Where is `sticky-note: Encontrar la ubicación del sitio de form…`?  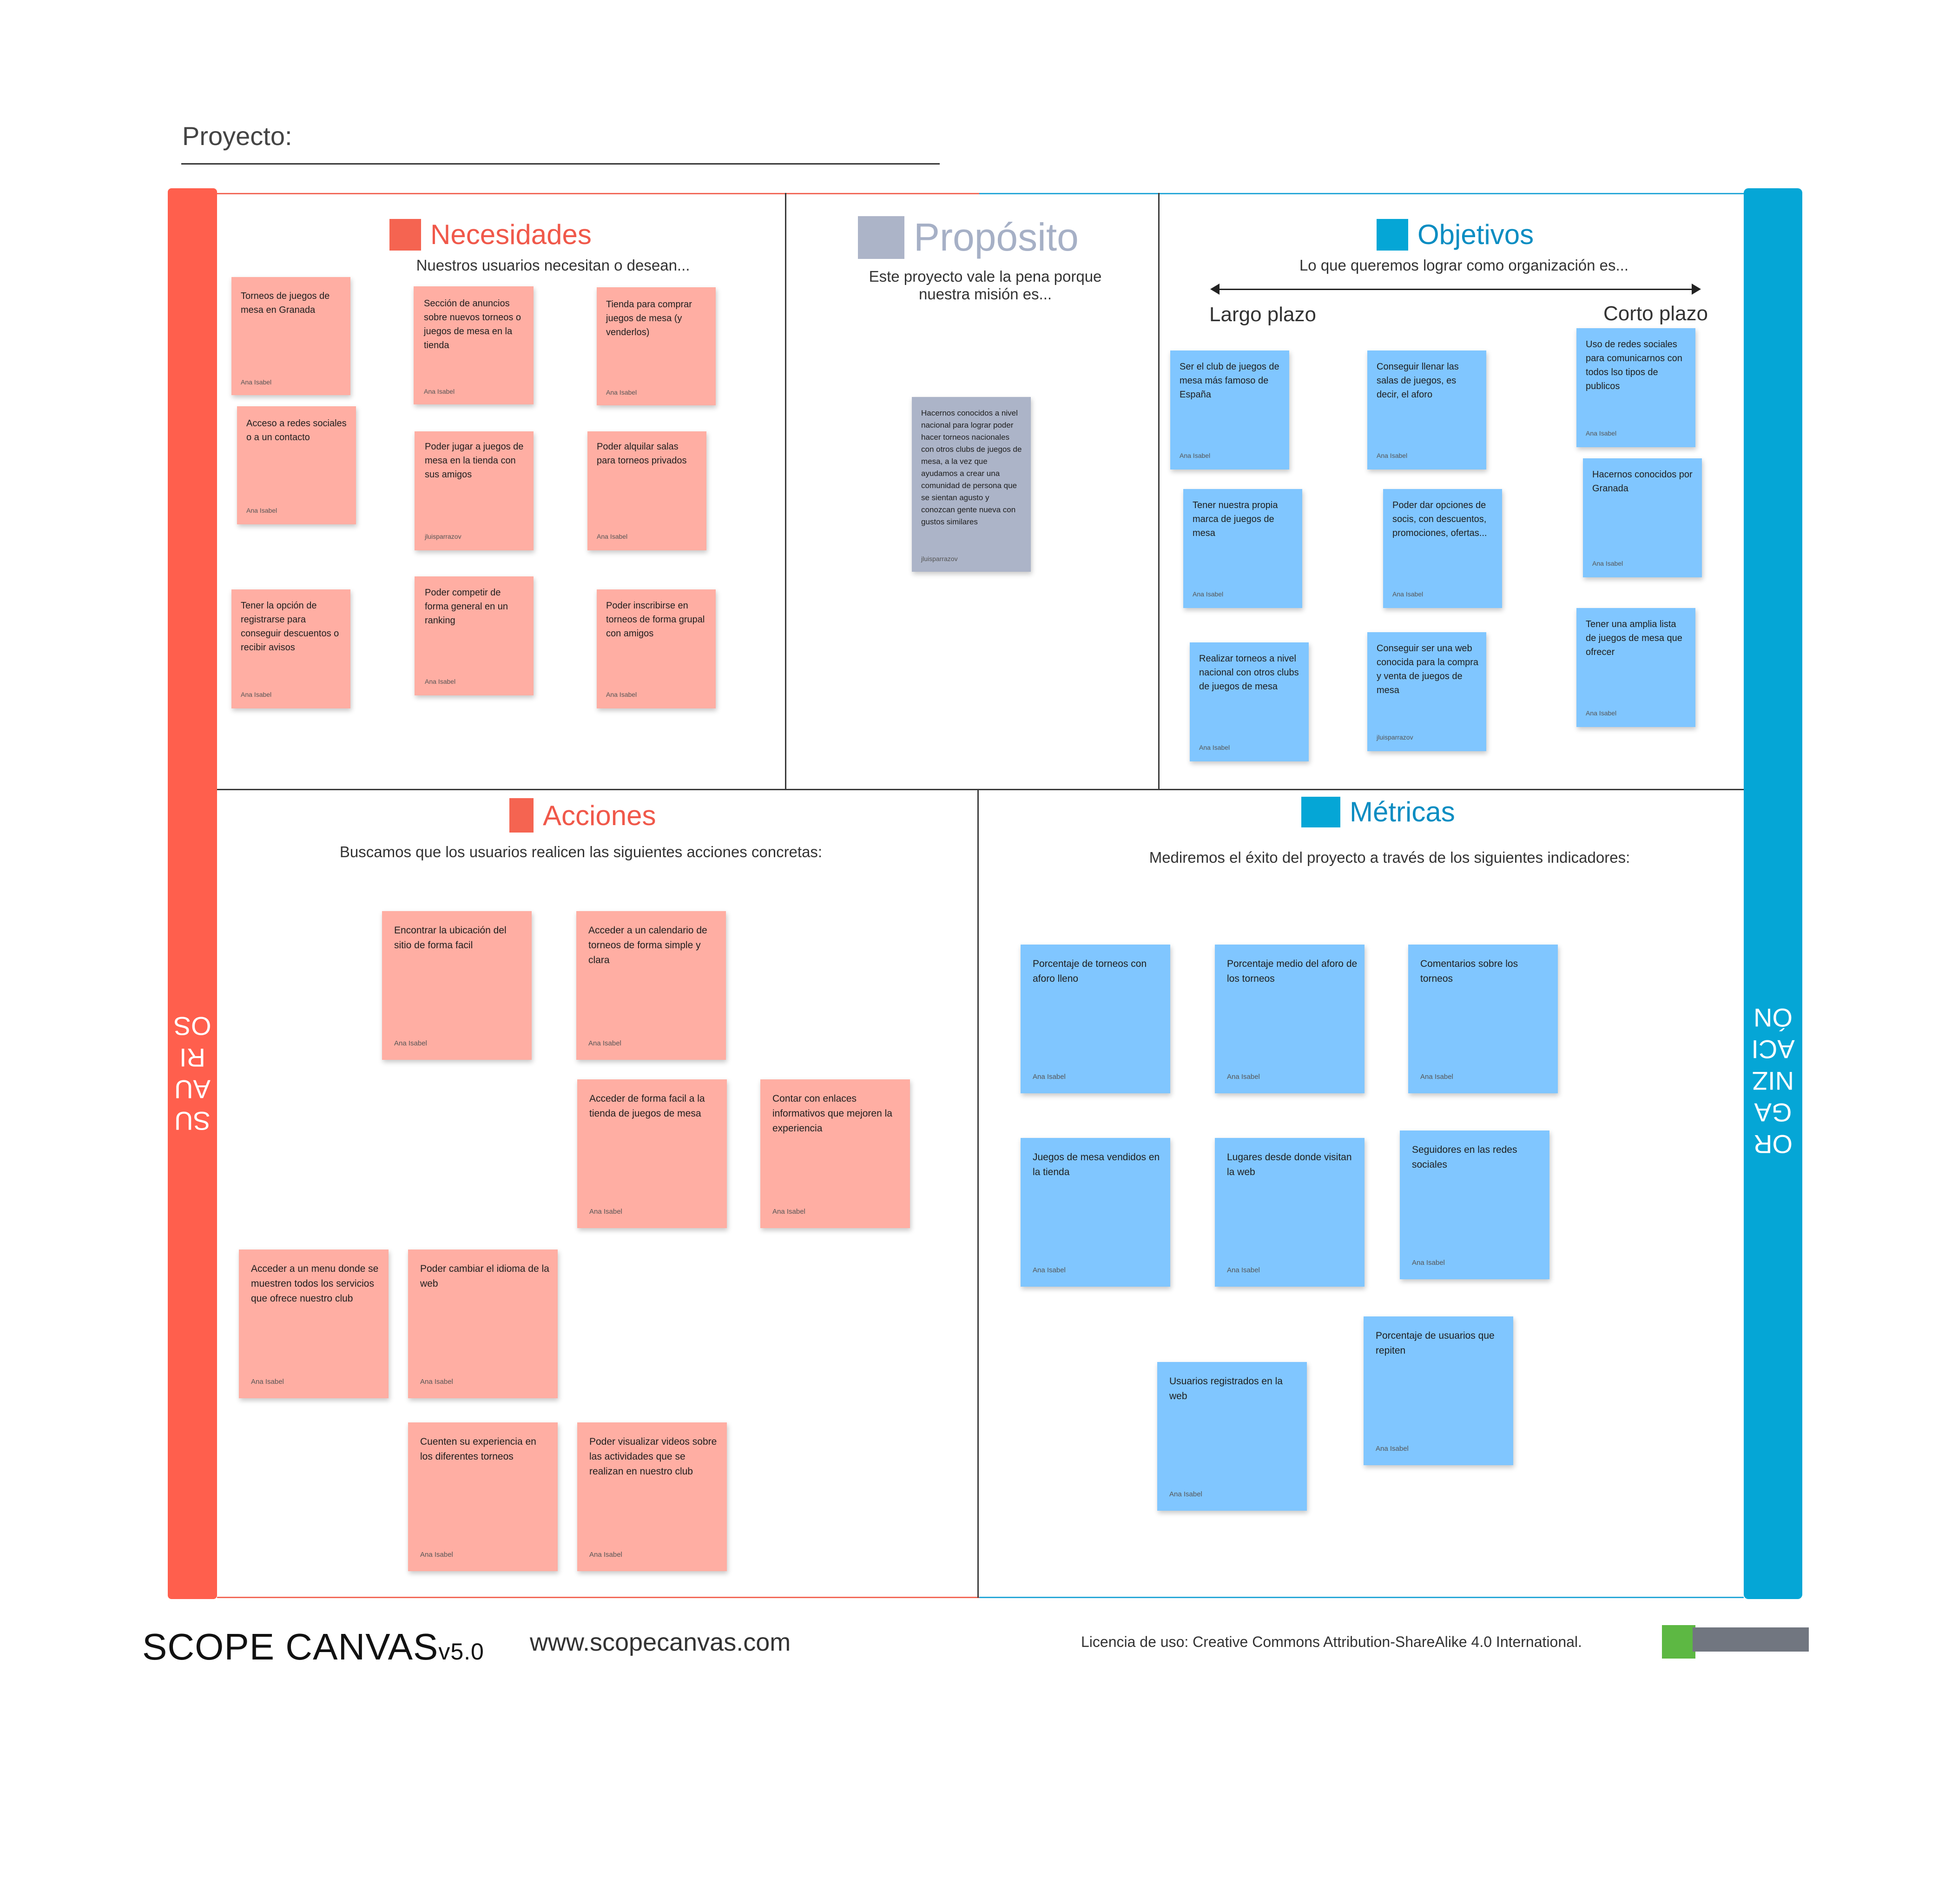
sticky-note: Encontrar la ubicación del sitio de form… is located at coordinates (457, 985).